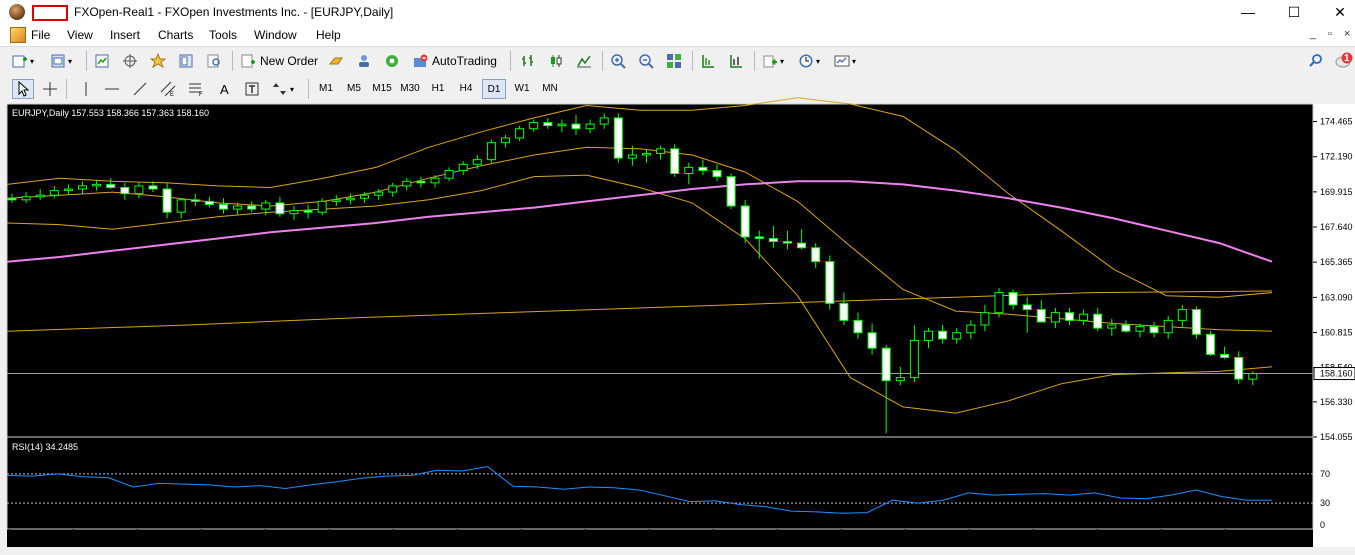 The height and width of the screenshot is (555, 1355). I want to click on date-tick-label: 18 Jun 2024, so click(352, 540).